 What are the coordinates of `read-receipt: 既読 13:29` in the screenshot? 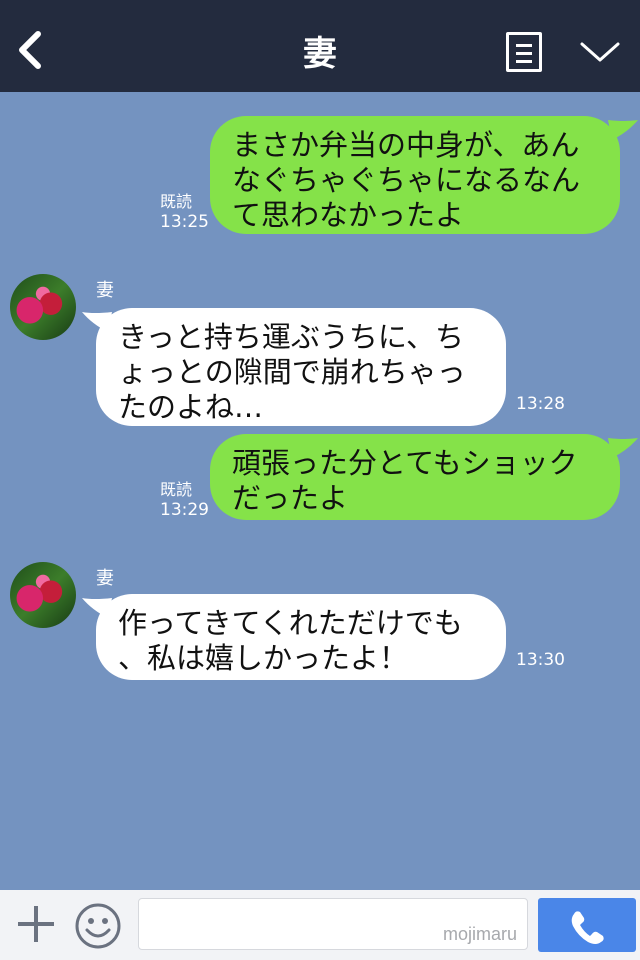 It's located at (184, 500).